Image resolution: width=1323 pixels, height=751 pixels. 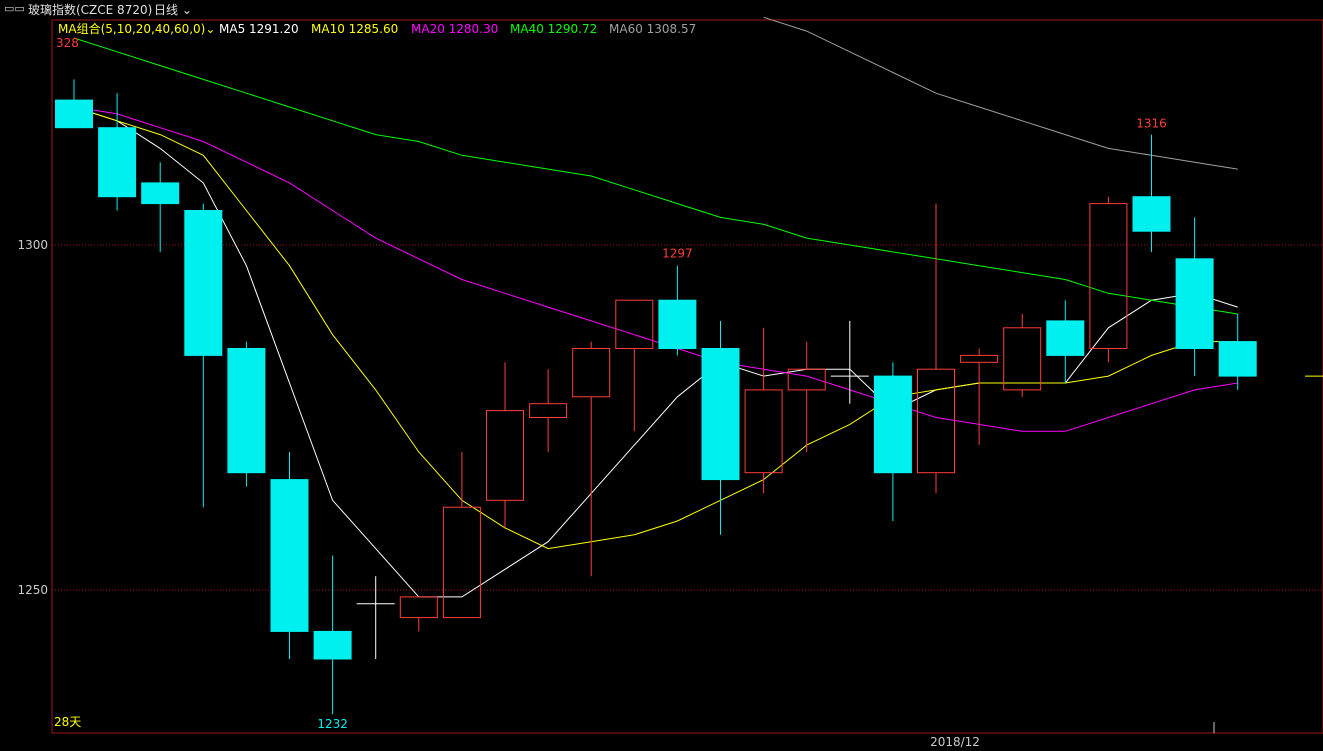 I want to click on chevron-down-icon: ⌄, so click(x=210, y=29).